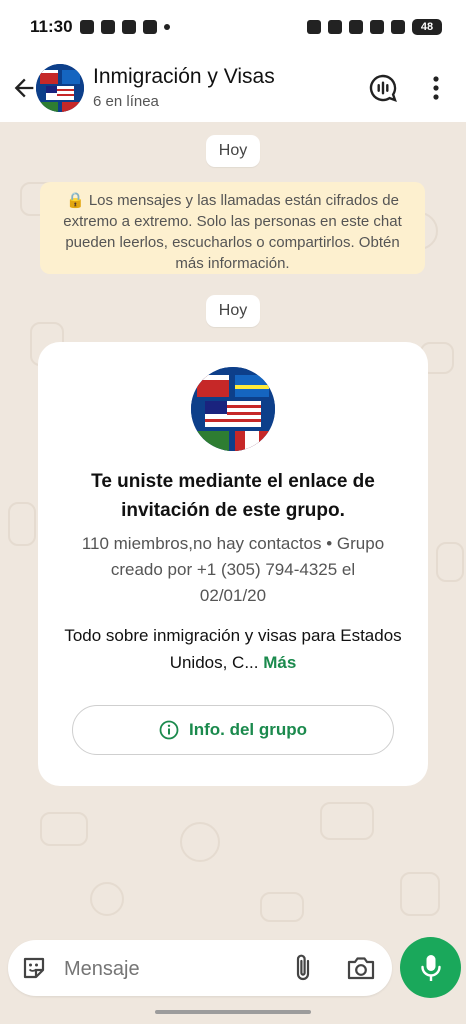 The height and width of the screenshot is (1024, 466). What do you see at coordinates (427, 27) in the screenshot?
I see `battery-icon: 48` at bounding box center [427, 27].